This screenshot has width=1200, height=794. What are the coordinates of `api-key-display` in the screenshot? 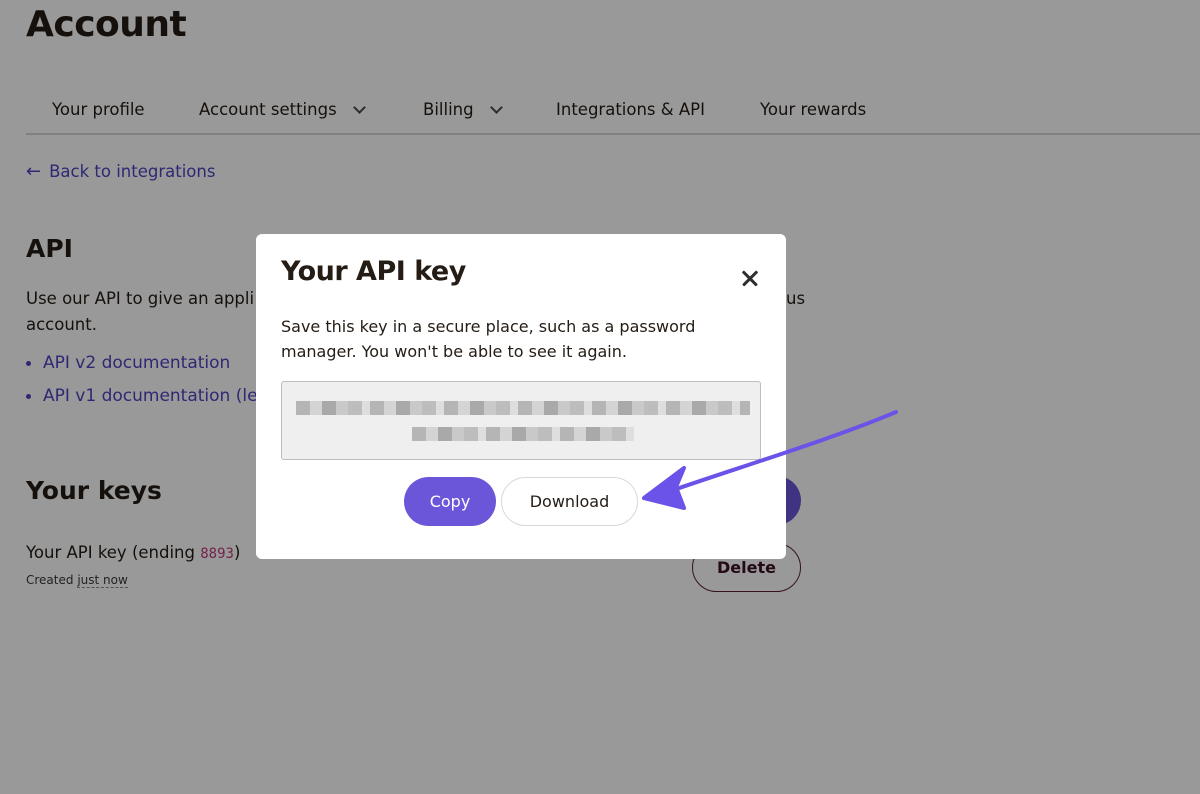 It's located at (521, 420).